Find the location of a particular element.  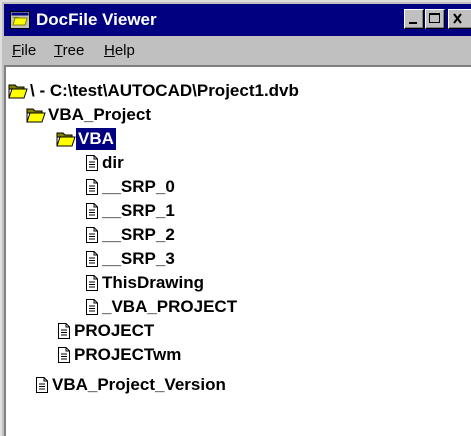

title-bar: DocFile Viewer is located at coordinates (237, 20).